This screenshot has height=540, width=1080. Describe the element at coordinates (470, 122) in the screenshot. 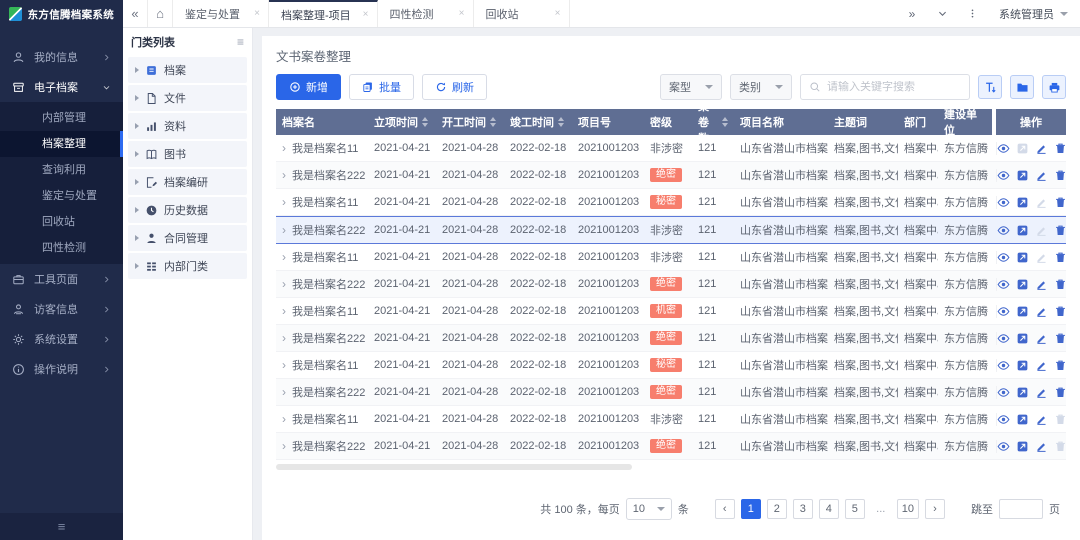

I see `column-header-2: 开工时间` at that location.